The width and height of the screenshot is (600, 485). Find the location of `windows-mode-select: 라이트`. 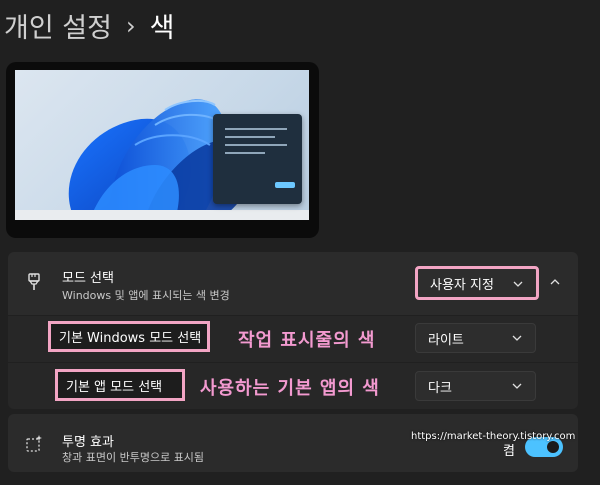

windows-mode-select: 라이트 is located at coordinates (475, 338).